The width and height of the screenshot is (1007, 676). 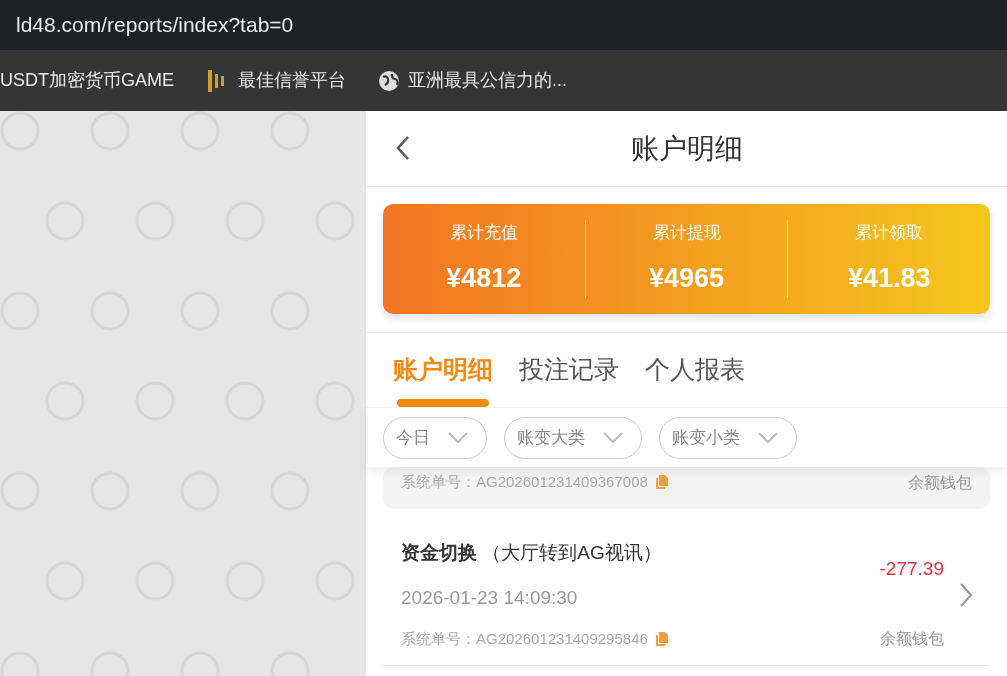 What do you see at coordinates (889, 233) in the screenshot?
I see `summary-label: 累计领取` at bounding box center [889, 233].